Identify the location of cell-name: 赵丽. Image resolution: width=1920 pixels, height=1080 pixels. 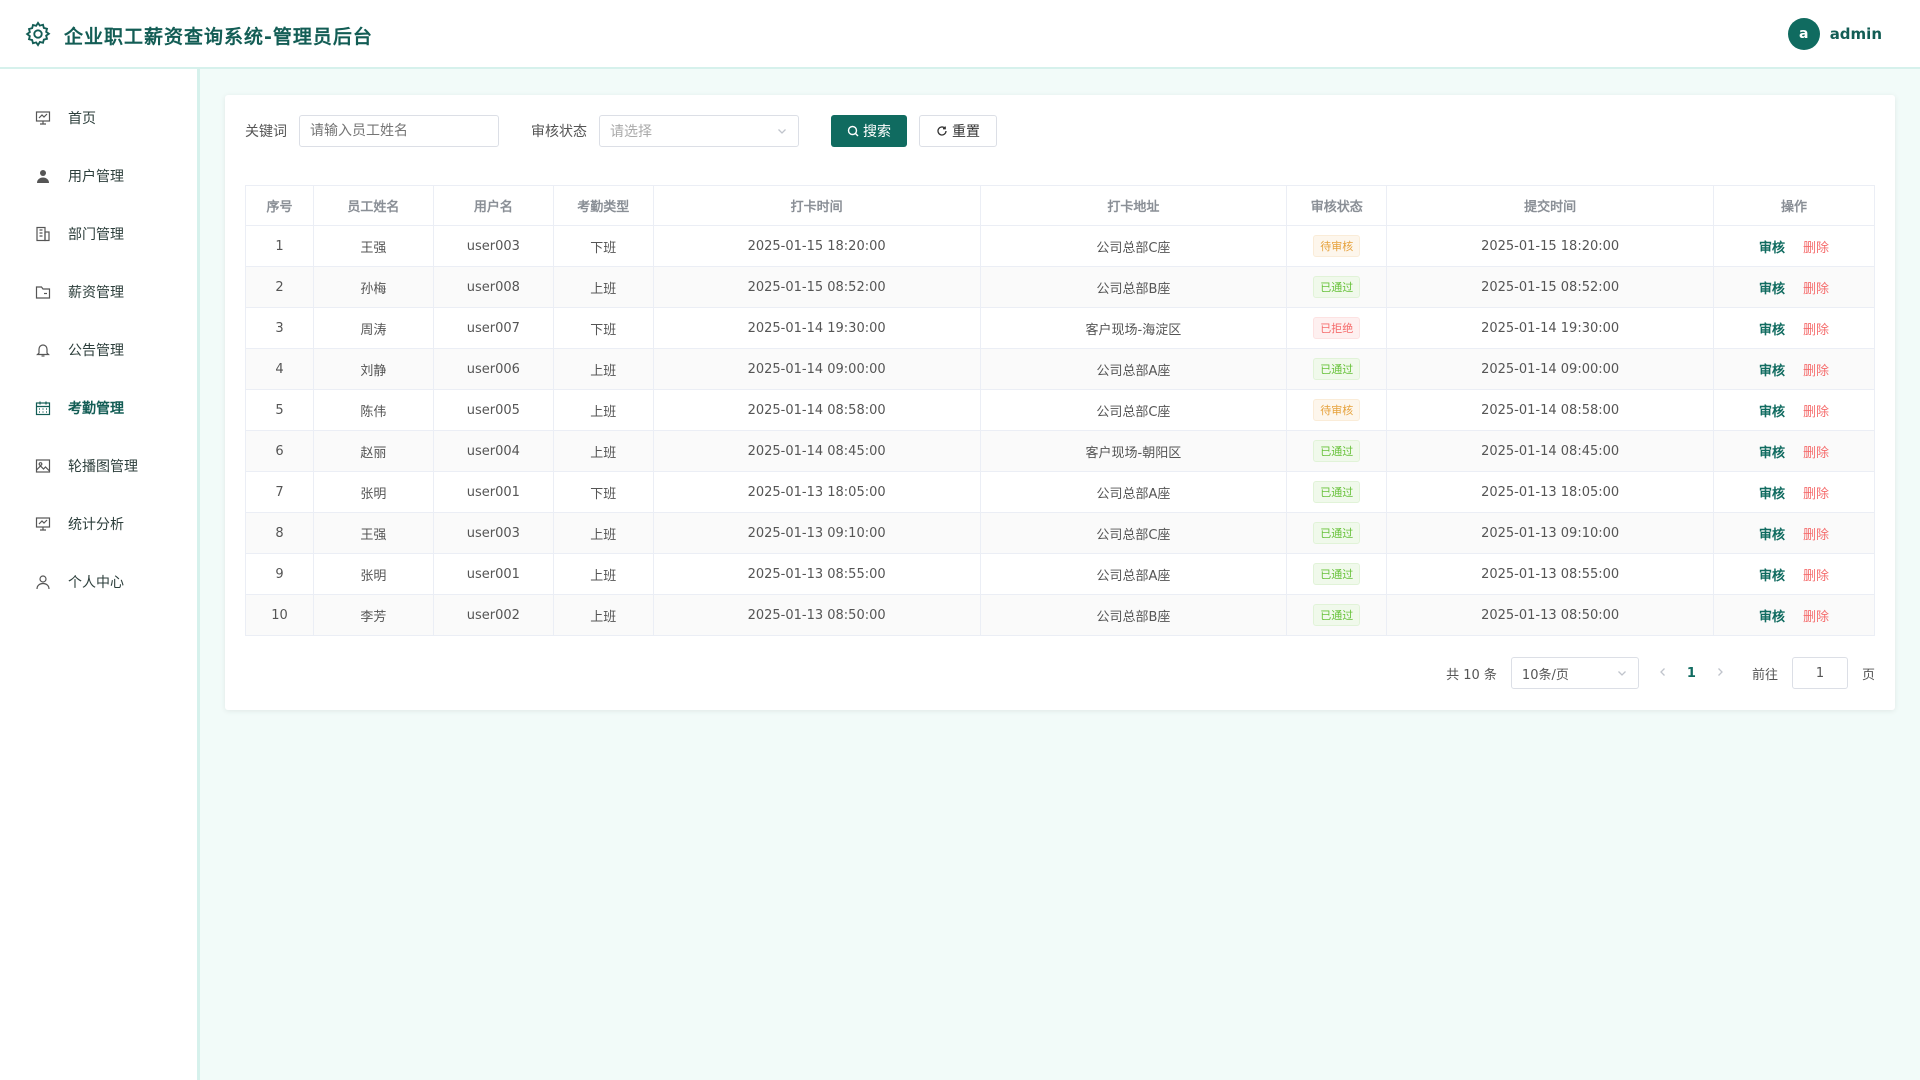
(373, 451).